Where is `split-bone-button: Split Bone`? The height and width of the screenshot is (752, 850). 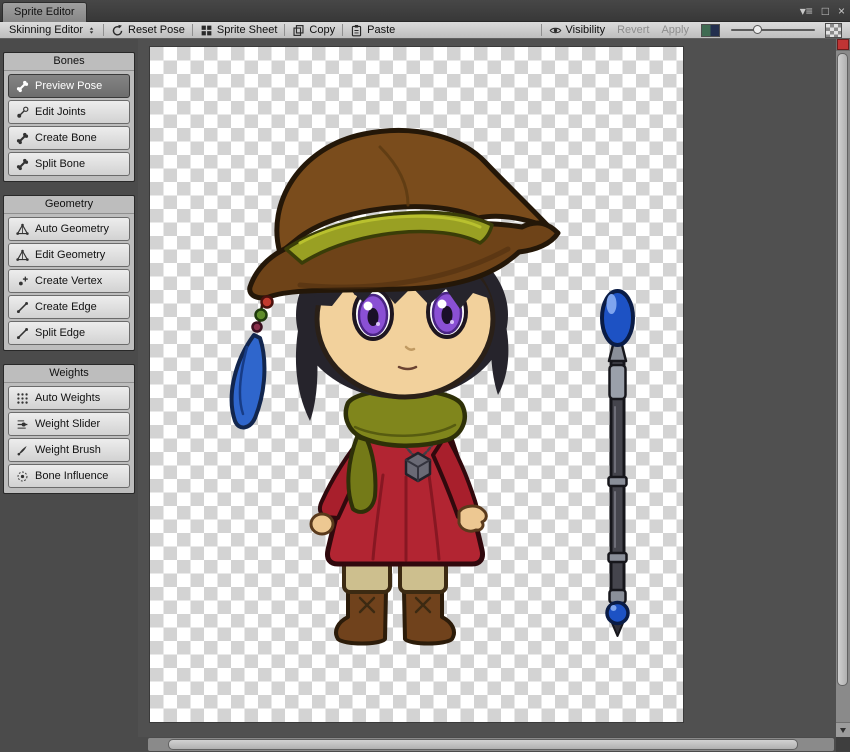
split-bone-button: Split Bone is located at coordinates (69, 164).